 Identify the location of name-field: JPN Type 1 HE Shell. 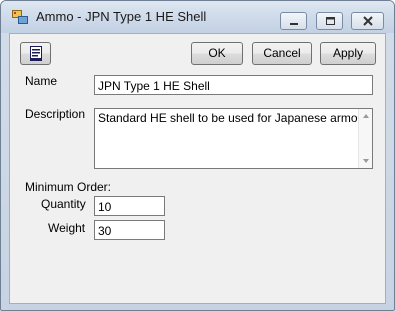
(233, 85).